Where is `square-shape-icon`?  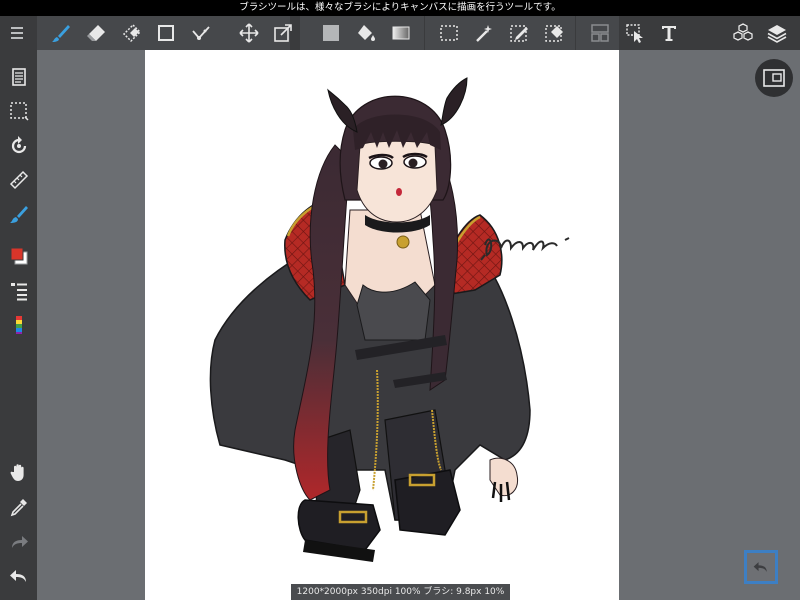
square-shape-icon is located at coordinates (166, 33).